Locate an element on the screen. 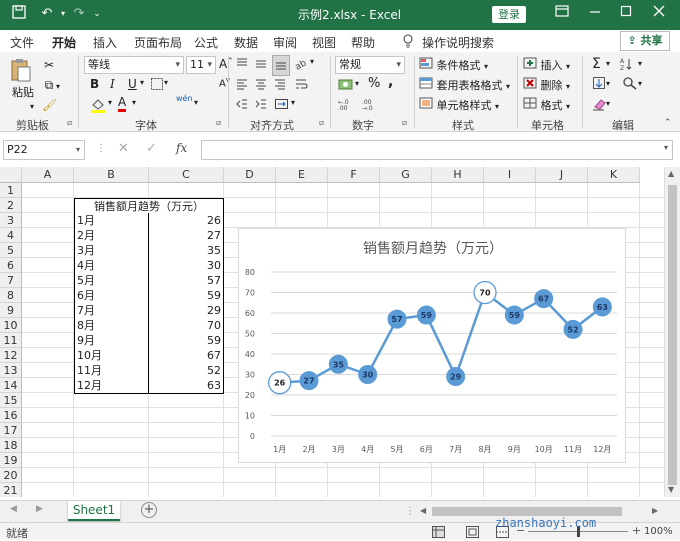  column-header: I is located at coordinates (510, 175).